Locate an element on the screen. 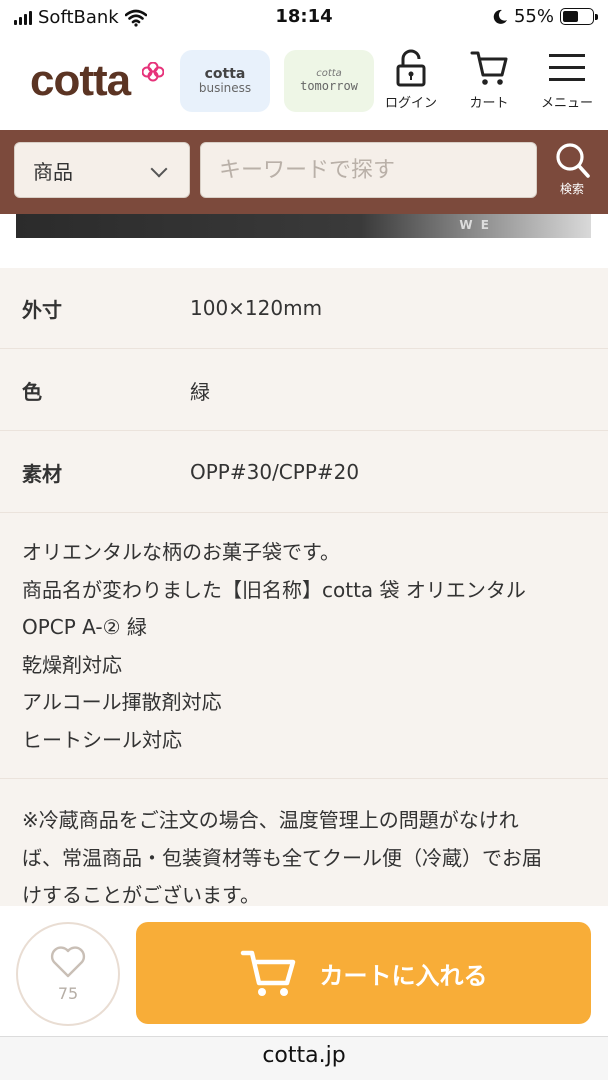 Image resolution: width=608 pixels, height=1080 pixels. status-bar: SoftBank 18:14 55% is located at coordinates (304, 18).